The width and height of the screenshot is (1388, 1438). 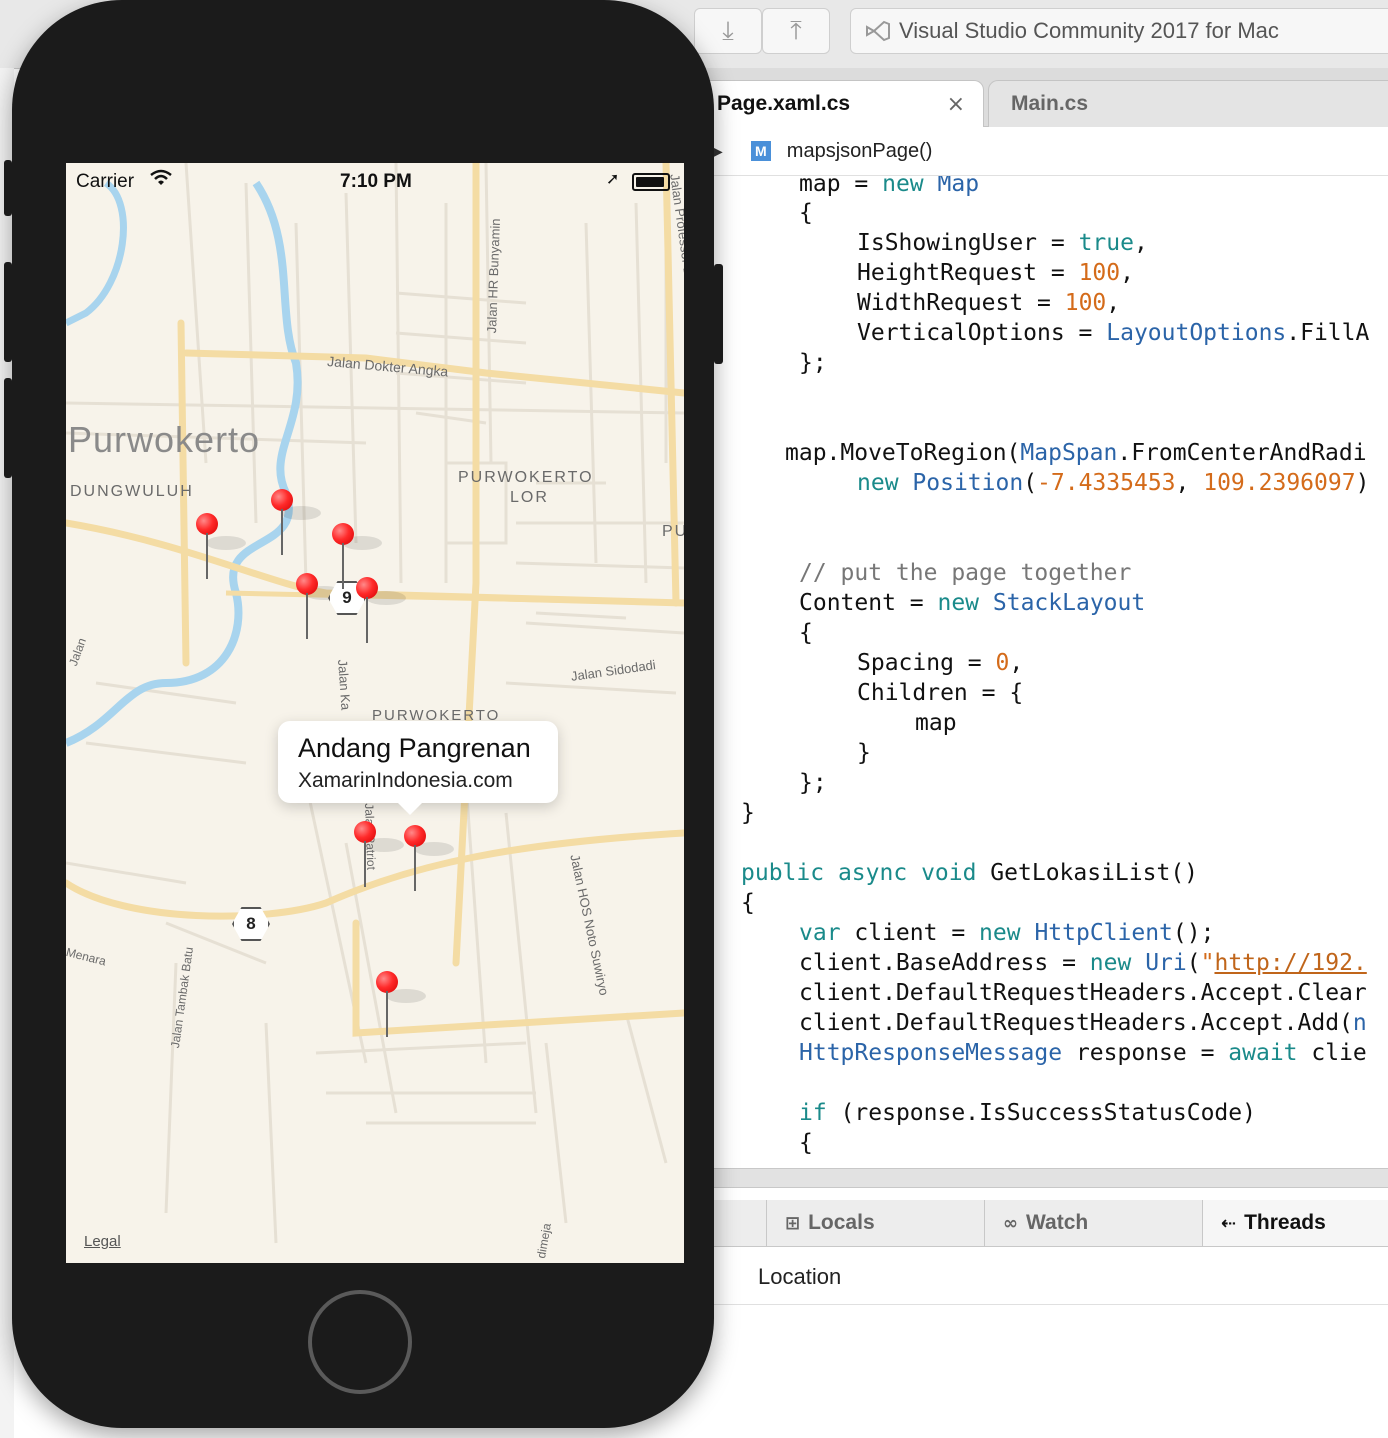 What do you see at coordinates (718, 314) in the screenshot?
I see `power-button` at bounding box center [718, 314].